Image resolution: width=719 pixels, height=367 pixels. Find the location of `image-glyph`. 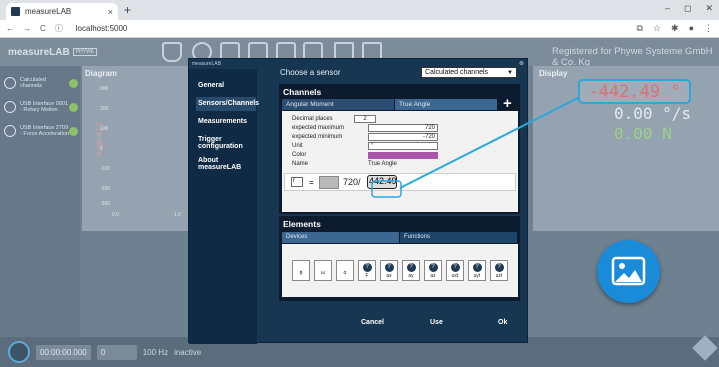

image-glyph is located at coordinates (628, 271).